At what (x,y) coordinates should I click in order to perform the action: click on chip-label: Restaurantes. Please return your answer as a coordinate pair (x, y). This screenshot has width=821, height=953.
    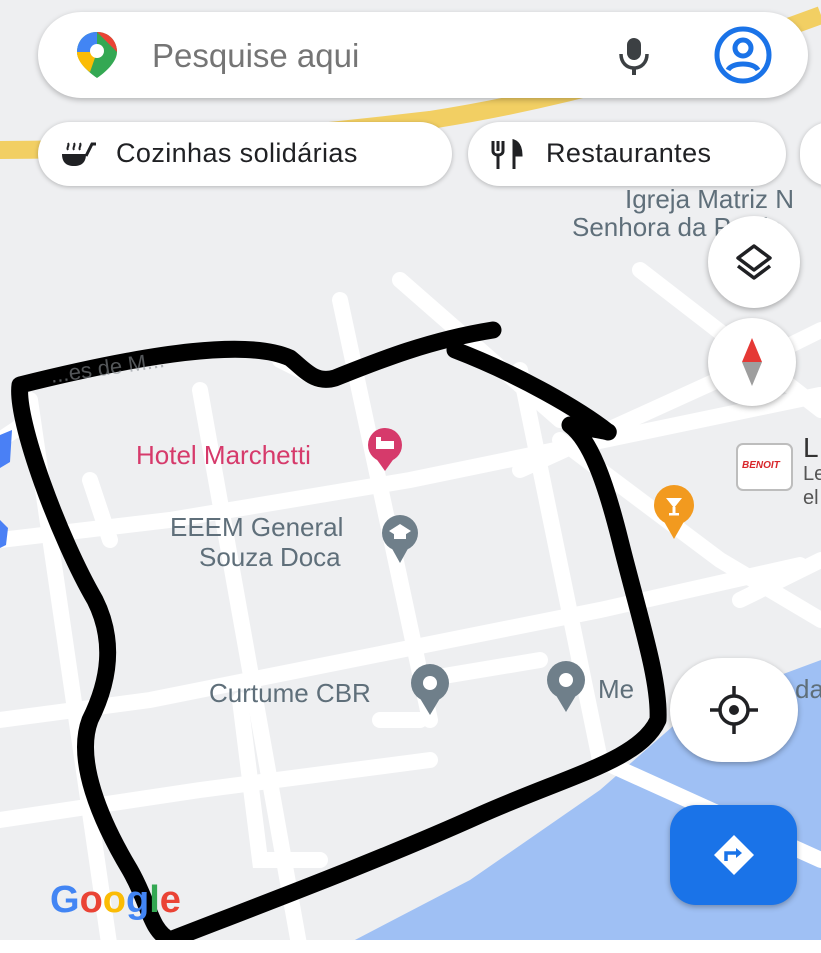
    Looking at the image, I should click on (629, 153).